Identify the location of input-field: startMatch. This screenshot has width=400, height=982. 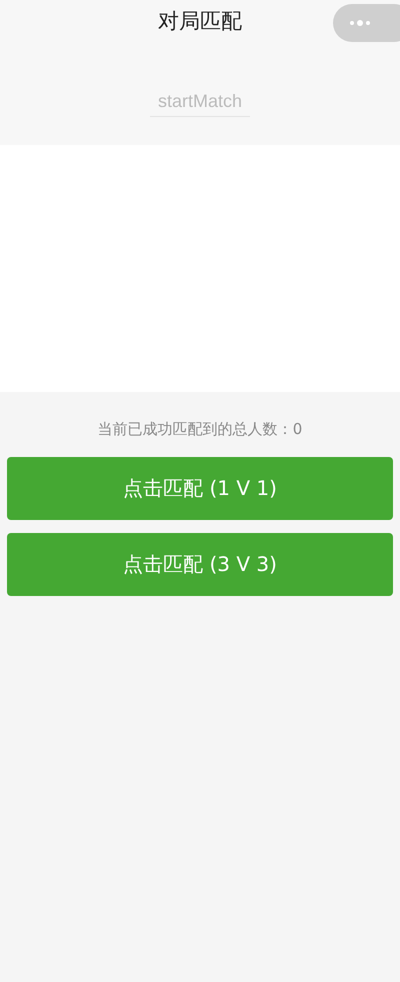
(200, 102).